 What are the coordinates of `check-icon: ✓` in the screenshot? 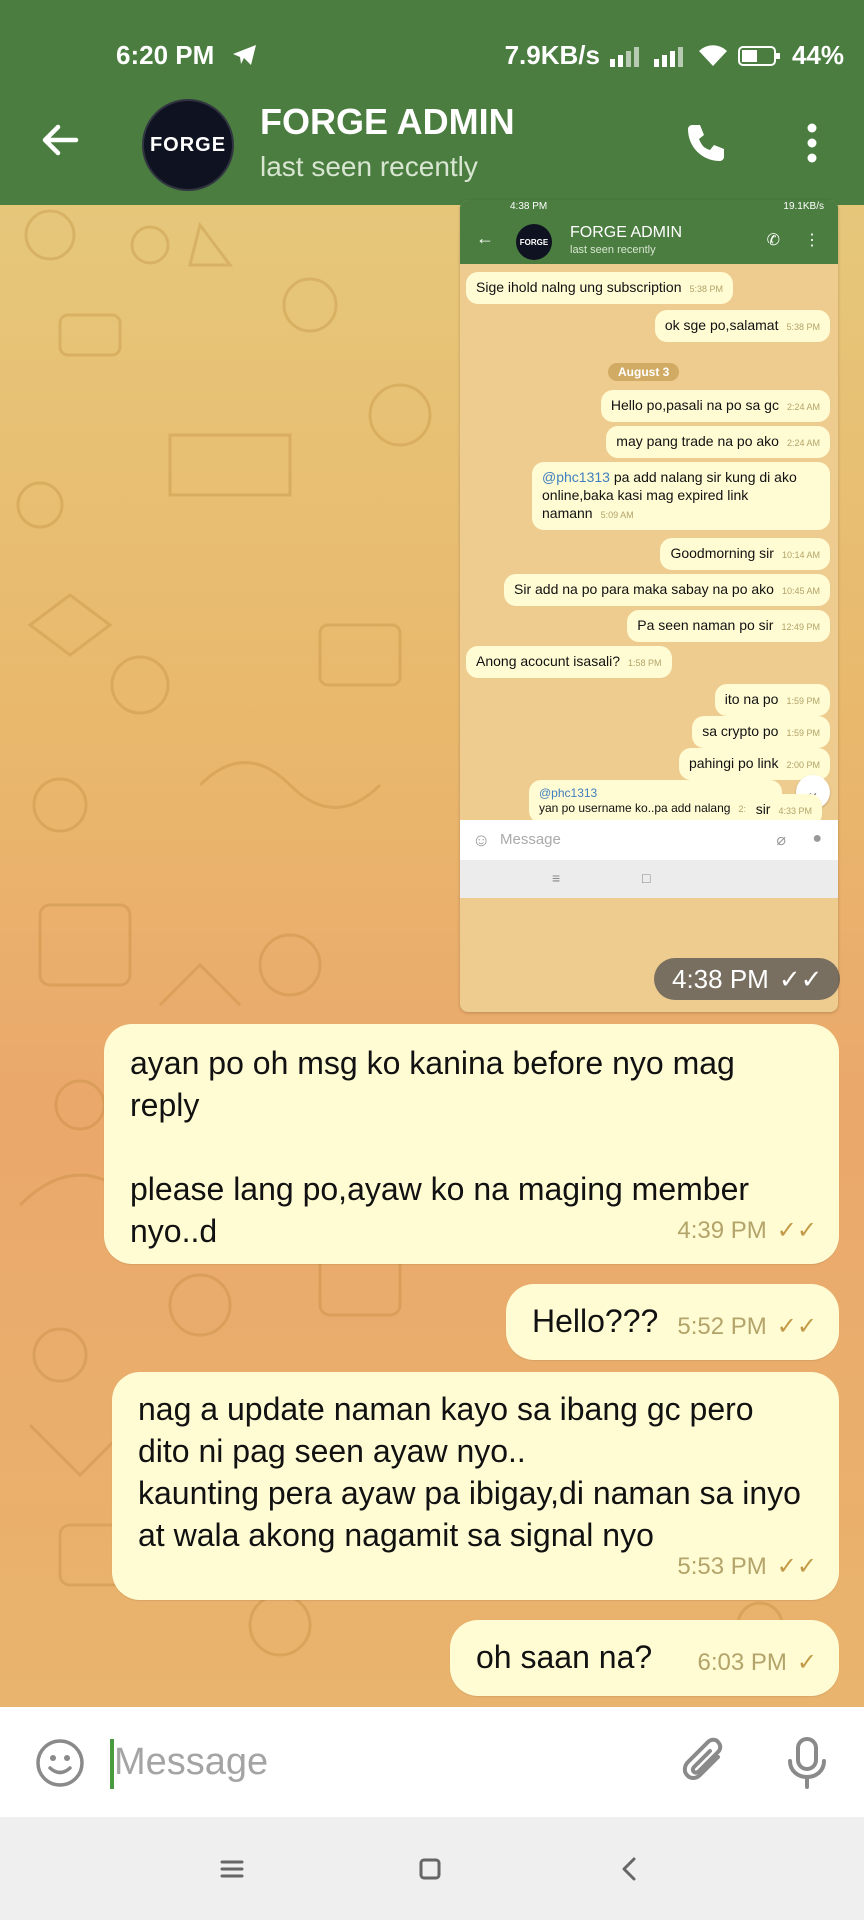 It's located at (806, 1662).